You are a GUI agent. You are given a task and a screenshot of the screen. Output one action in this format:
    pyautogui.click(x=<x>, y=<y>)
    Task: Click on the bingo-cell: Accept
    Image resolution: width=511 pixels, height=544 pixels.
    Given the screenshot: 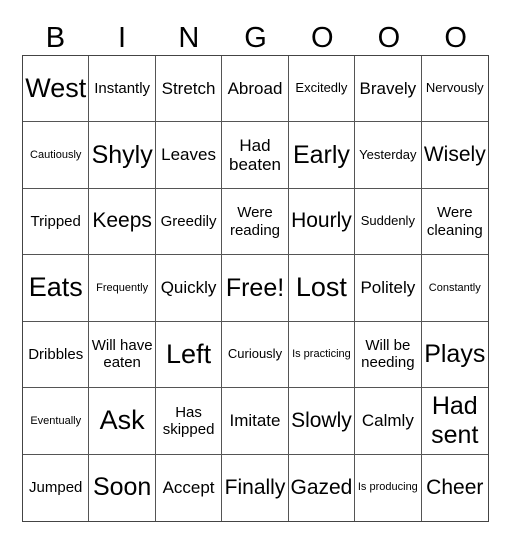 What is the action you would take?
    pyautogui.click(x=189, y=487)
    